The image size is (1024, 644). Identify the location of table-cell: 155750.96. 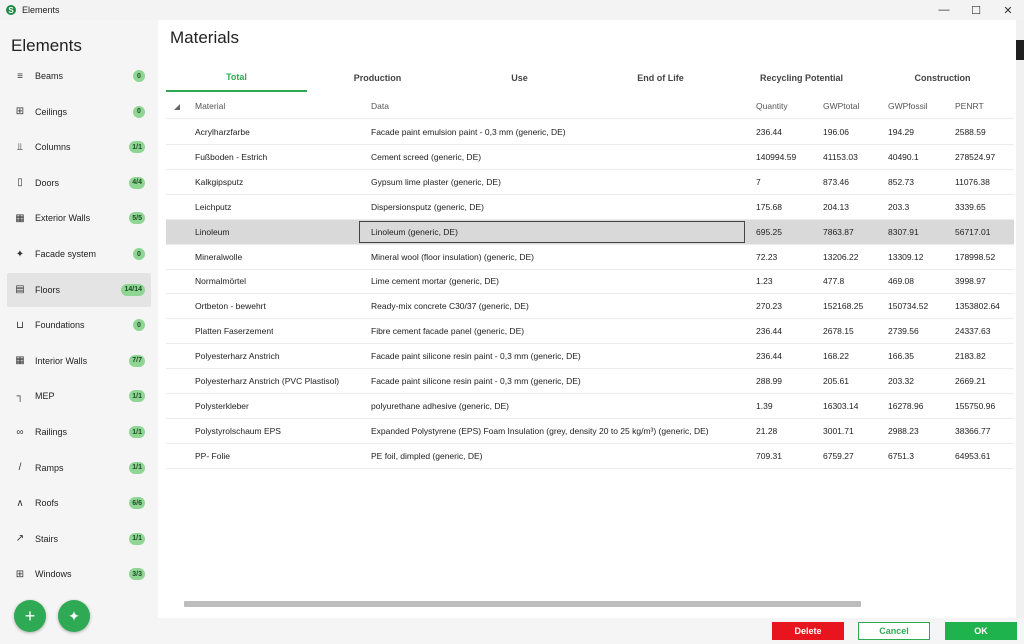
(975, 406).